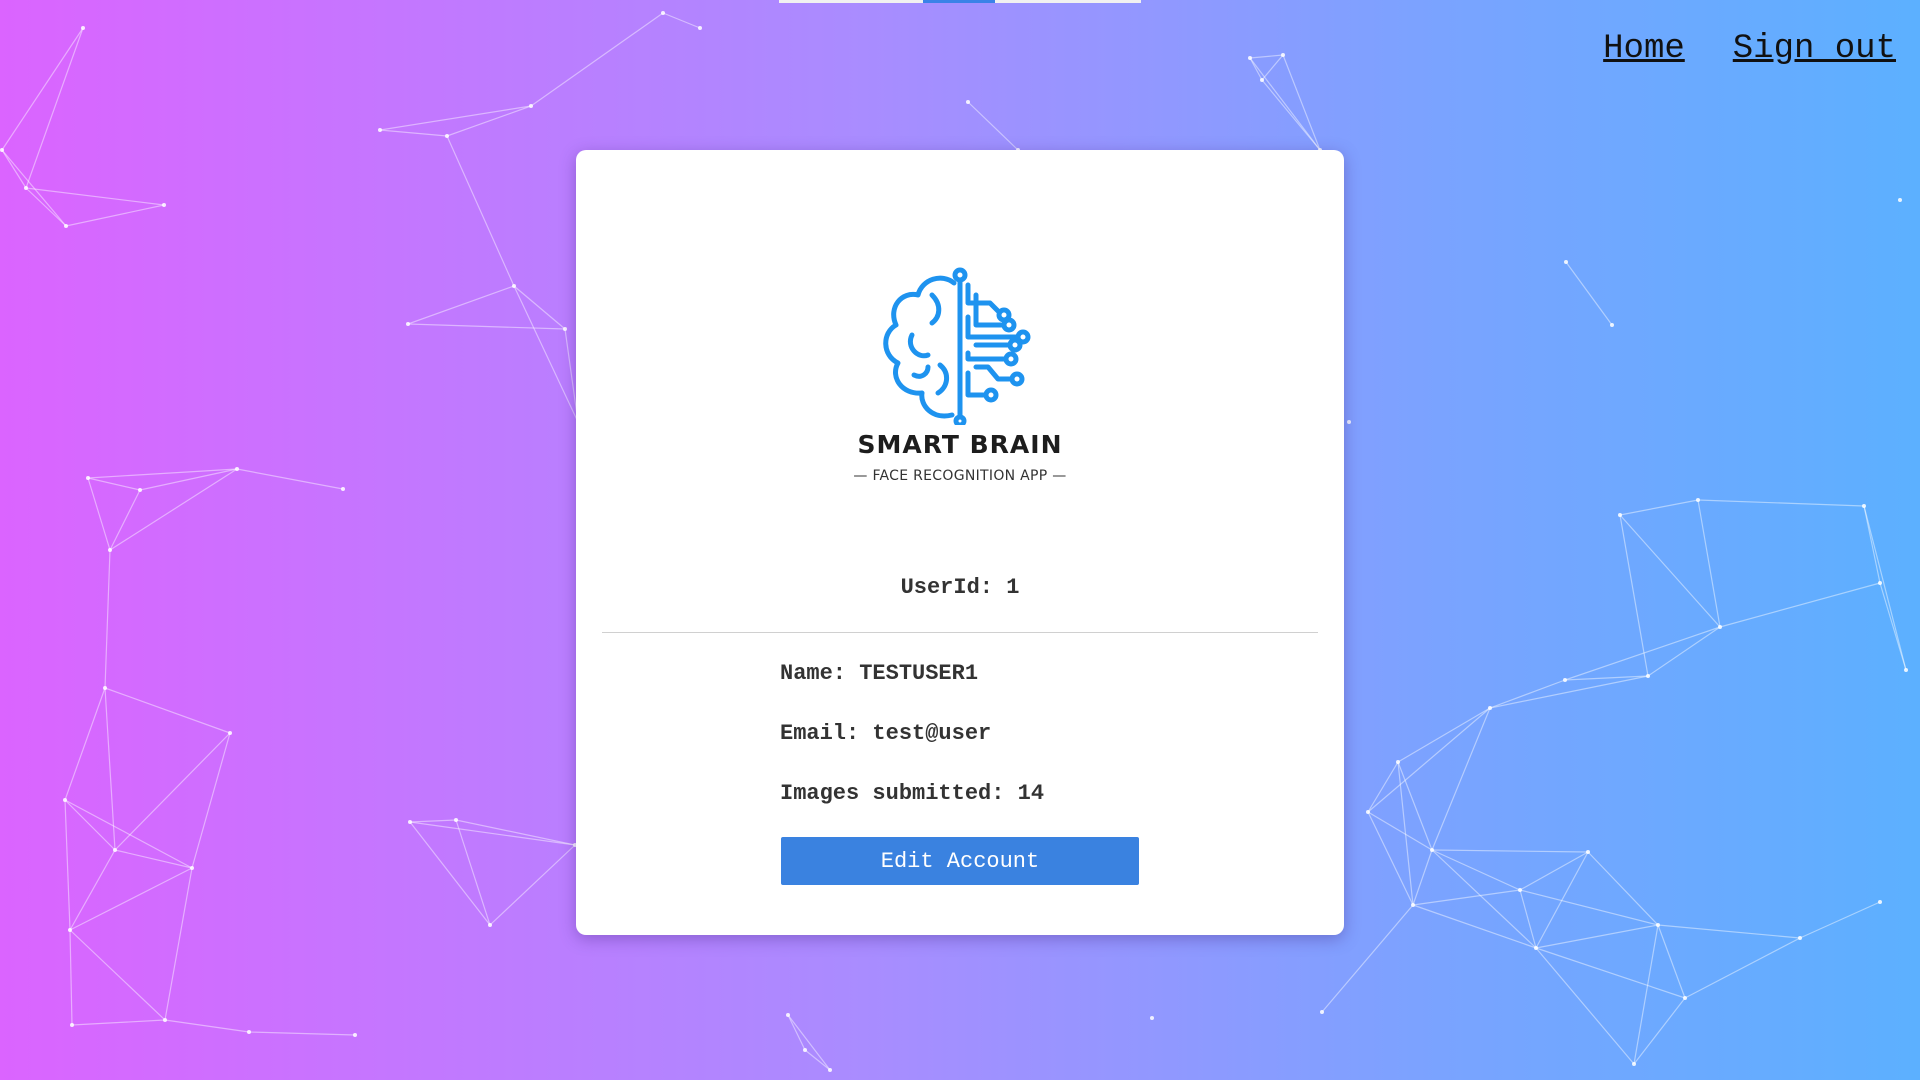 The width and height of the screenshot is (1920, 1080). What do you see at coordinates (960, 1) in the screenshot?
I see `loading-bar` at bounding box center [960, 1].